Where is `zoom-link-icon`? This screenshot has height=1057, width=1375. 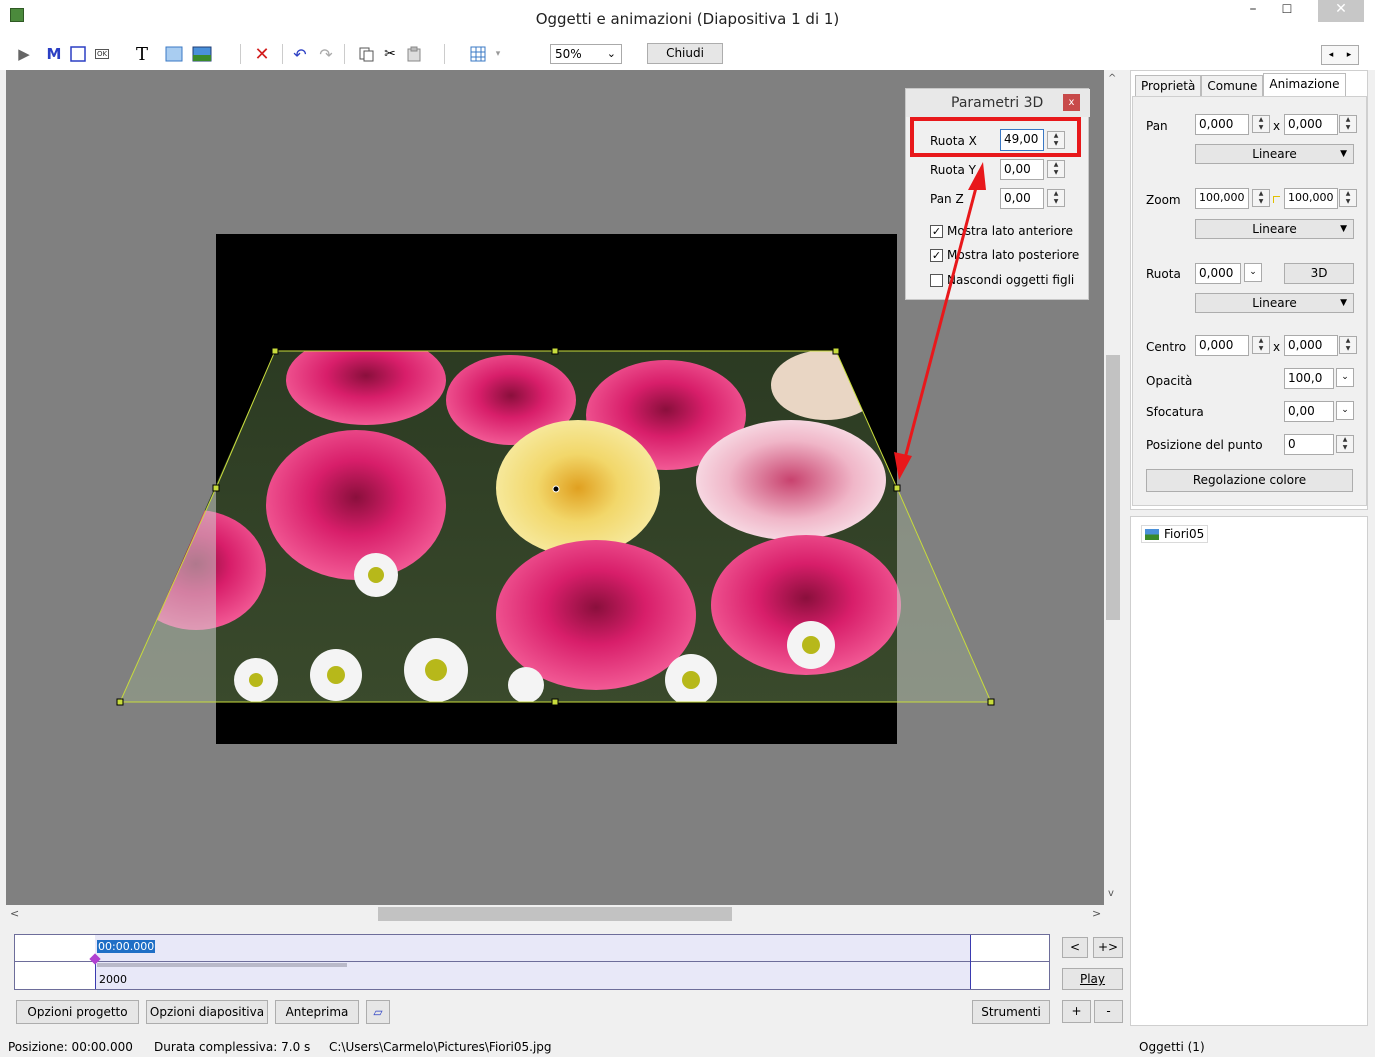
zoom-link-icon is located at coordinates (1276, 199).